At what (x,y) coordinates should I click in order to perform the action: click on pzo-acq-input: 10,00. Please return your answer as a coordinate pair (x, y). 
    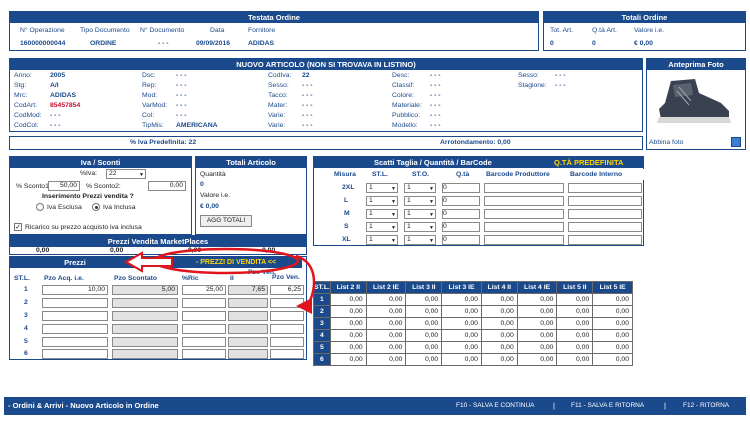
    Looking at the image, I should click on (75, 290).